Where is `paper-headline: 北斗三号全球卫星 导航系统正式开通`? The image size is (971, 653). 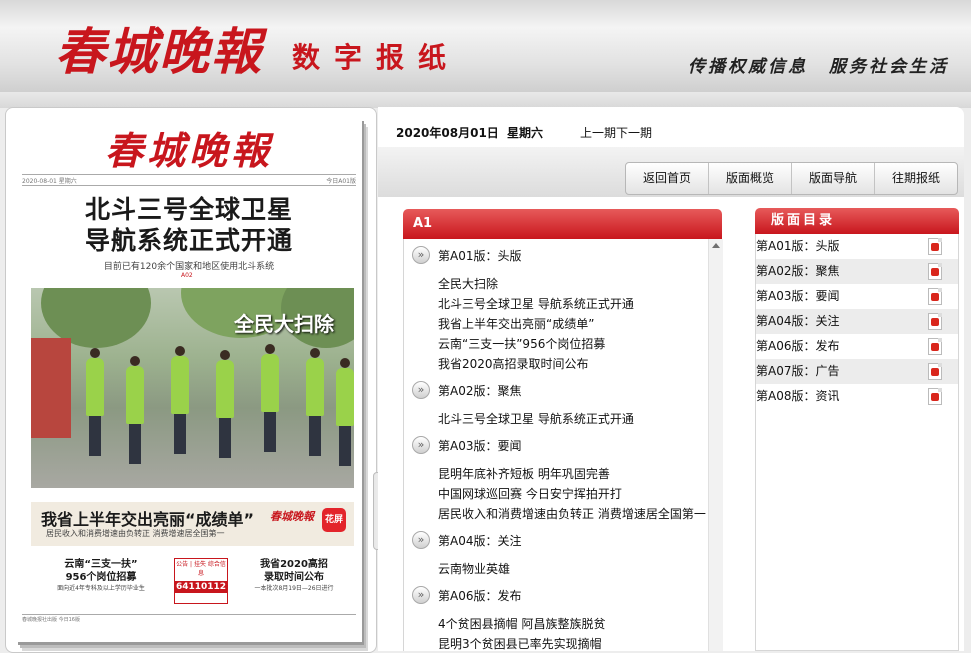 paper-headline: 北斗三号全球卫星 导航系统正式开通 is located at coordinates (189, 225).